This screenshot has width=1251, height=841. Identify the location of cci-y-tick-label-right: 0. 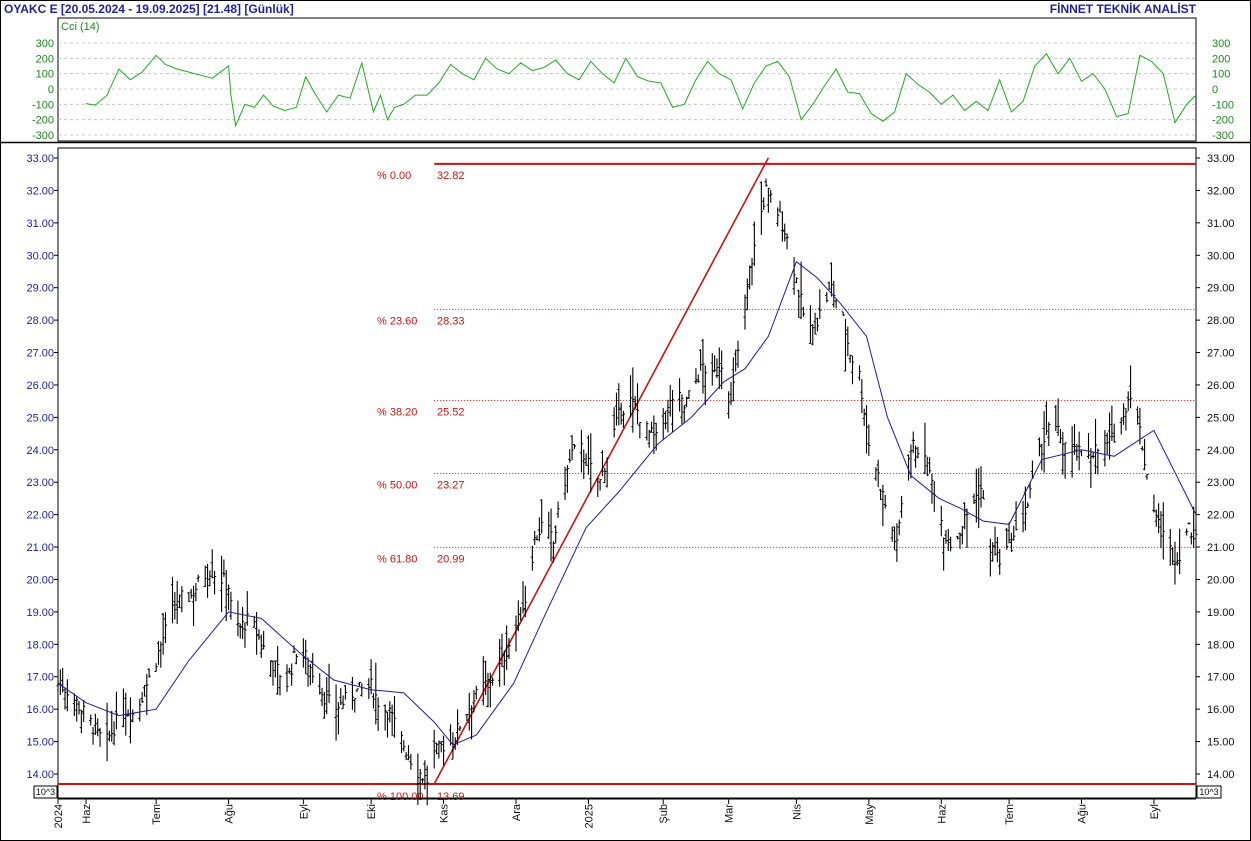
(1215, 90).